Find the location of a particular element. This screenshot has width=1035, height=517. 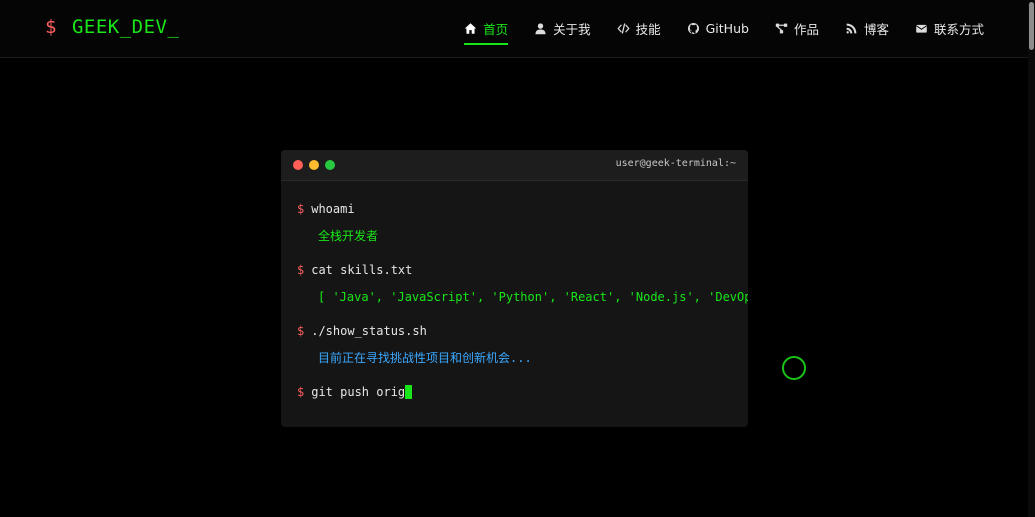

terminal-title: user@geek-terminal:~ is located at coordinates (675, 163).